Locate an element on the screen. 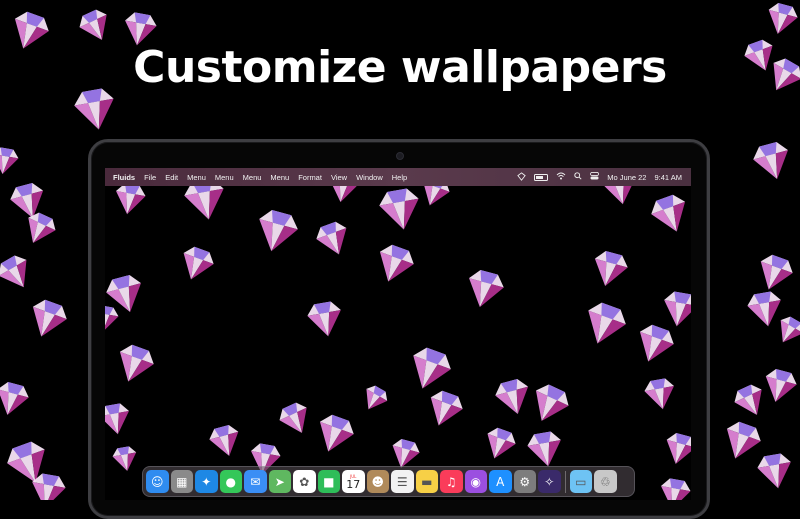 The image size is (800, 519). podcasts-icon: ◉ is located at coordinates (475, 481).